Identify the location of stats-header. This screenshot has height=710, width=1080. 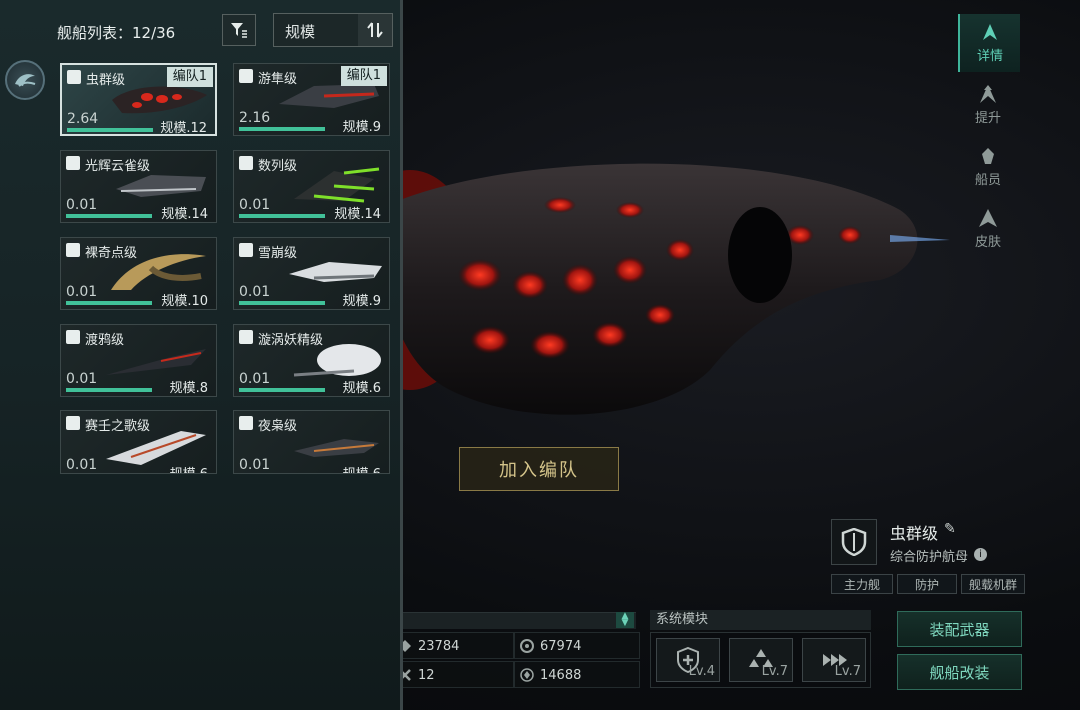
(518, 620).